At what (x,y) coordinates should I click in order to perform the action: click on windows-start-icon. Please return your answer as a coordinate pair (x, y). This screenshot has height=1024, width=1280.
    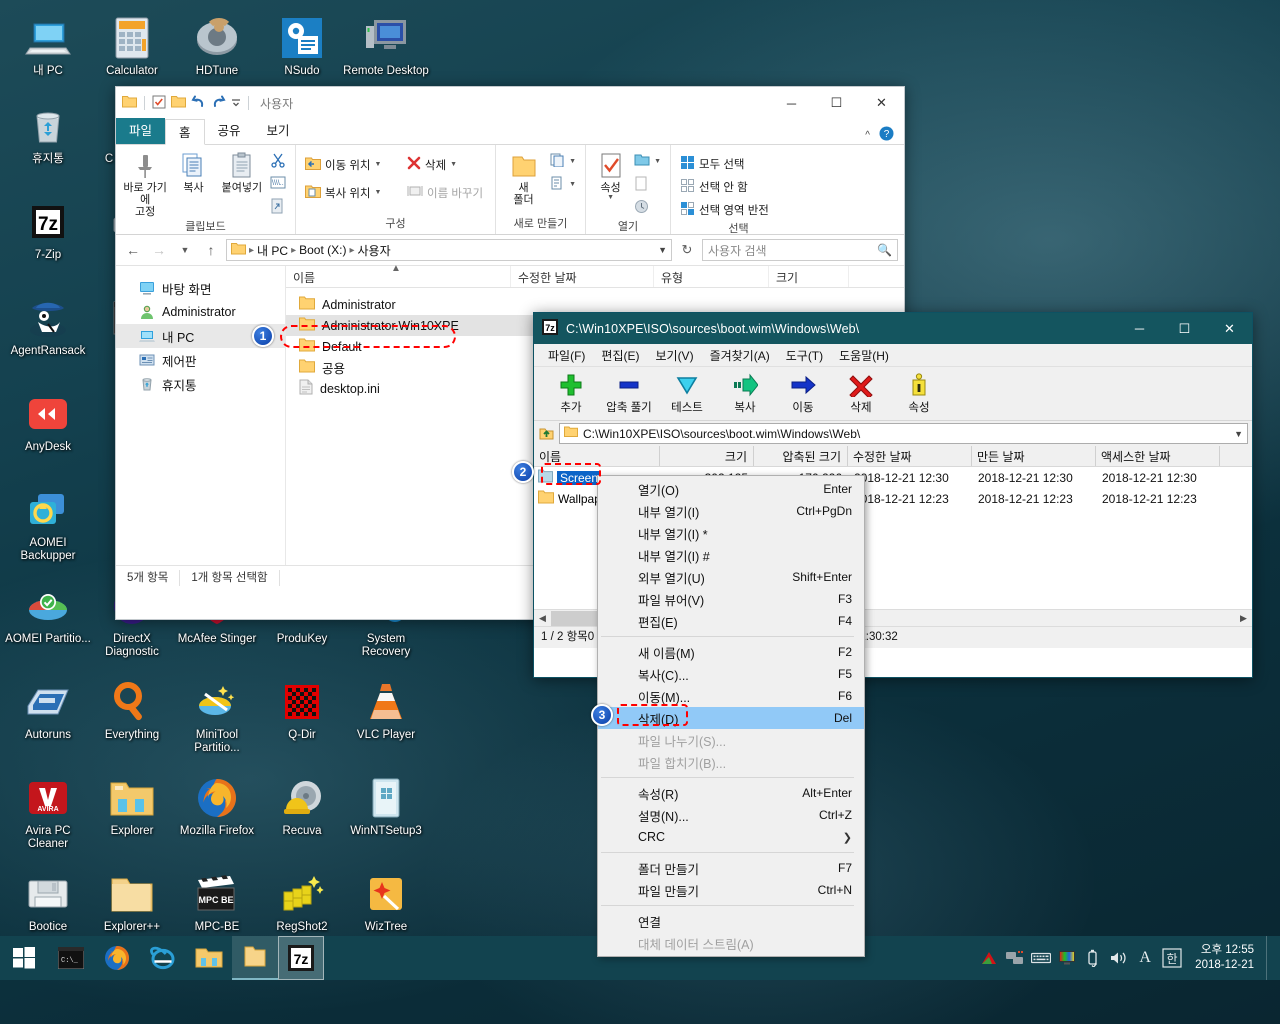
    Looking at the image, I should click on (24, 958).